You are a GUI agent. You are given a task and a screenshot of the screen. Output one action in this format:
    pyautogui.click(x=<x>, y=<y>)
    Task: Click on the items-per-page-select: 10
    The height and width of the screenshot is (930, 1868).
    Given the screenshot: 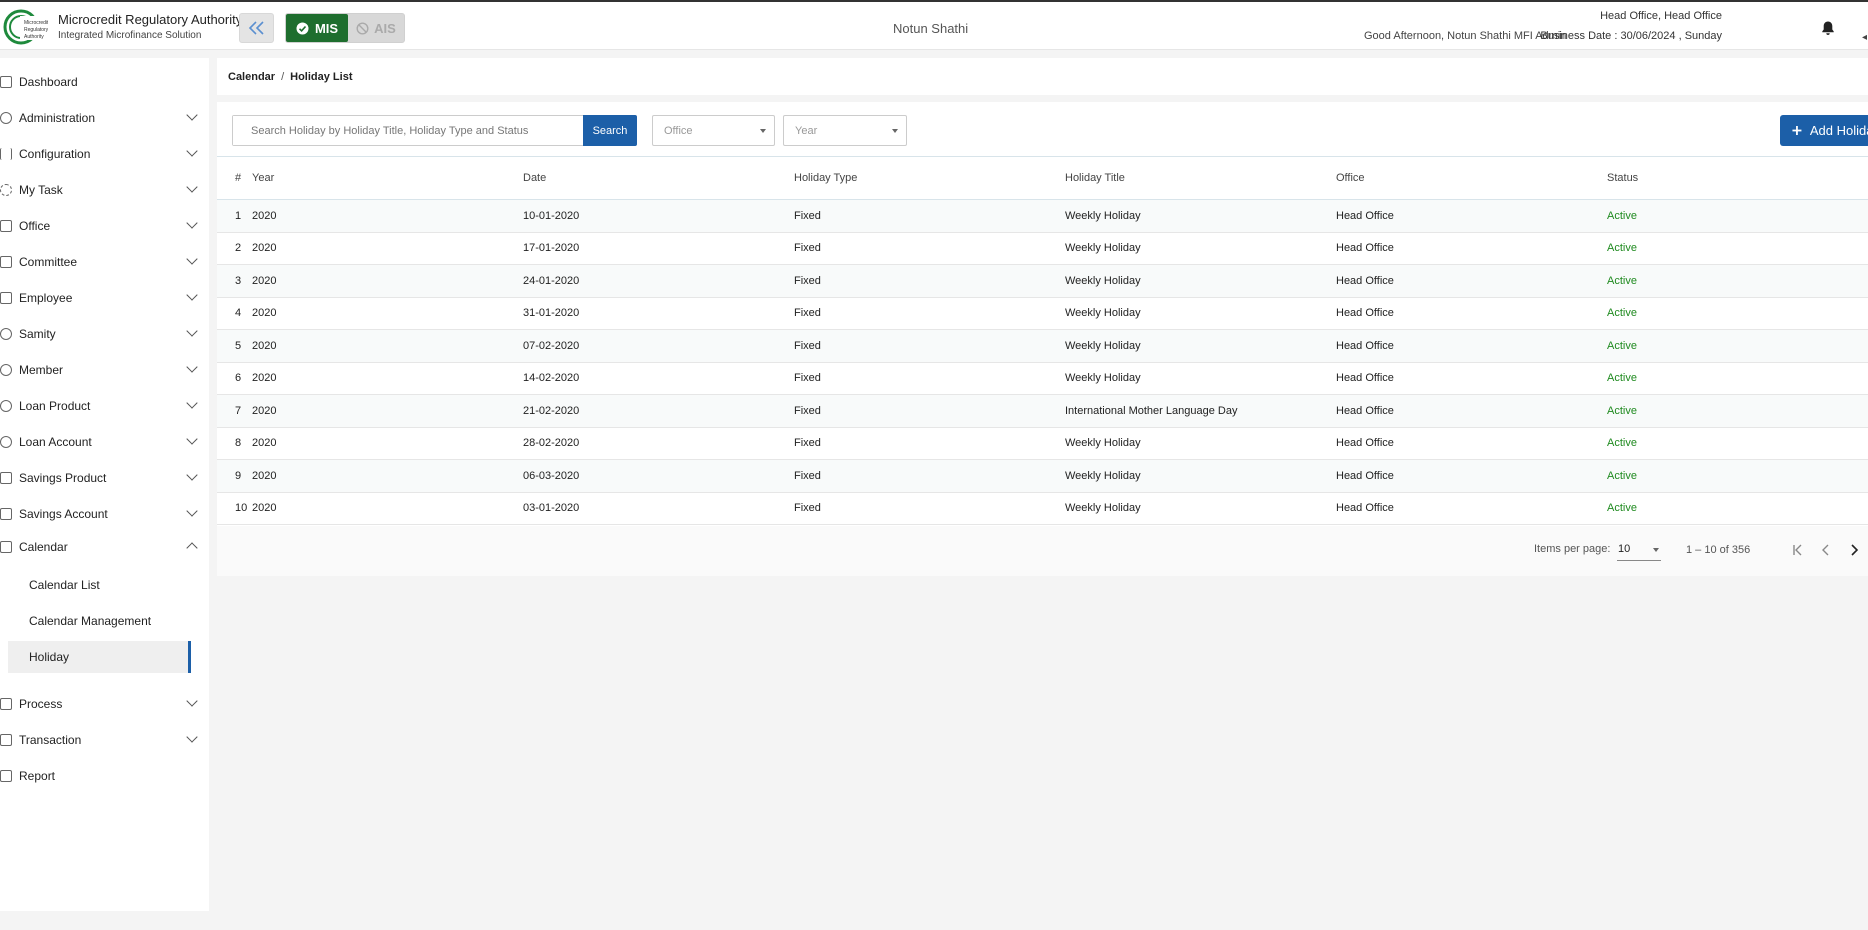 What is the action you would take?
    pyautogui.click(x=1639, y=550)
    